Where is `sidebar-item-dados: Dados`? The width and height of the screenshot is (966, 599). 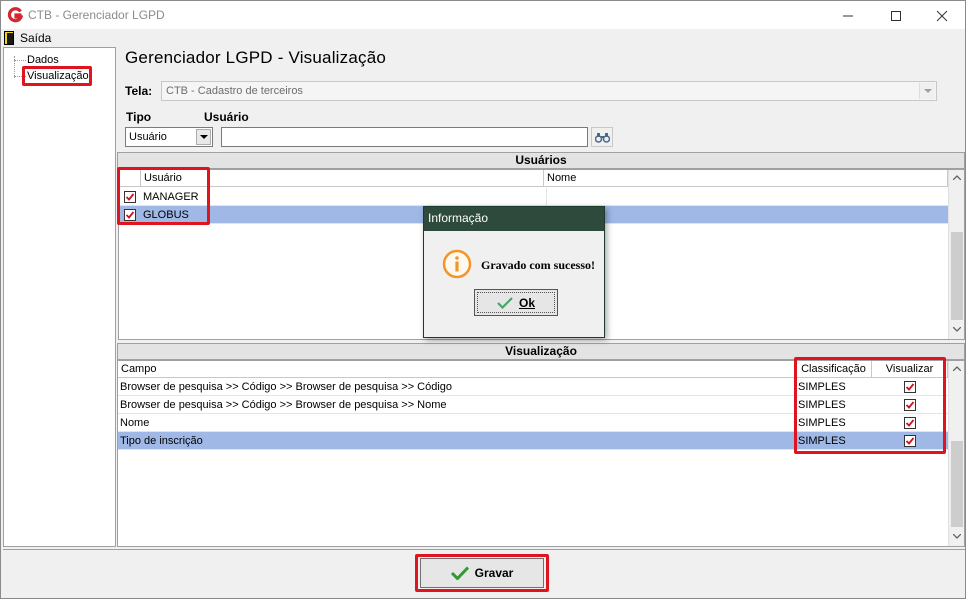
sidebar-item-dados: Dados is located at coordinates (59, 61).